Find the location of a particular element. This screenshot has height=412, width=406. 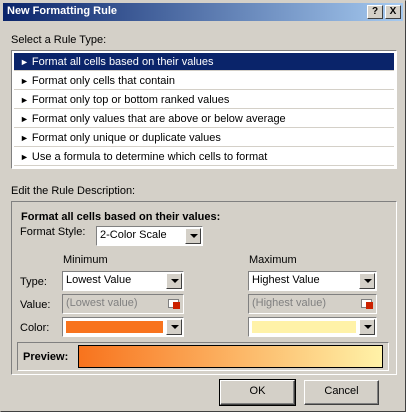

cancel-button: Cancel is located at coordinates (341, 392).